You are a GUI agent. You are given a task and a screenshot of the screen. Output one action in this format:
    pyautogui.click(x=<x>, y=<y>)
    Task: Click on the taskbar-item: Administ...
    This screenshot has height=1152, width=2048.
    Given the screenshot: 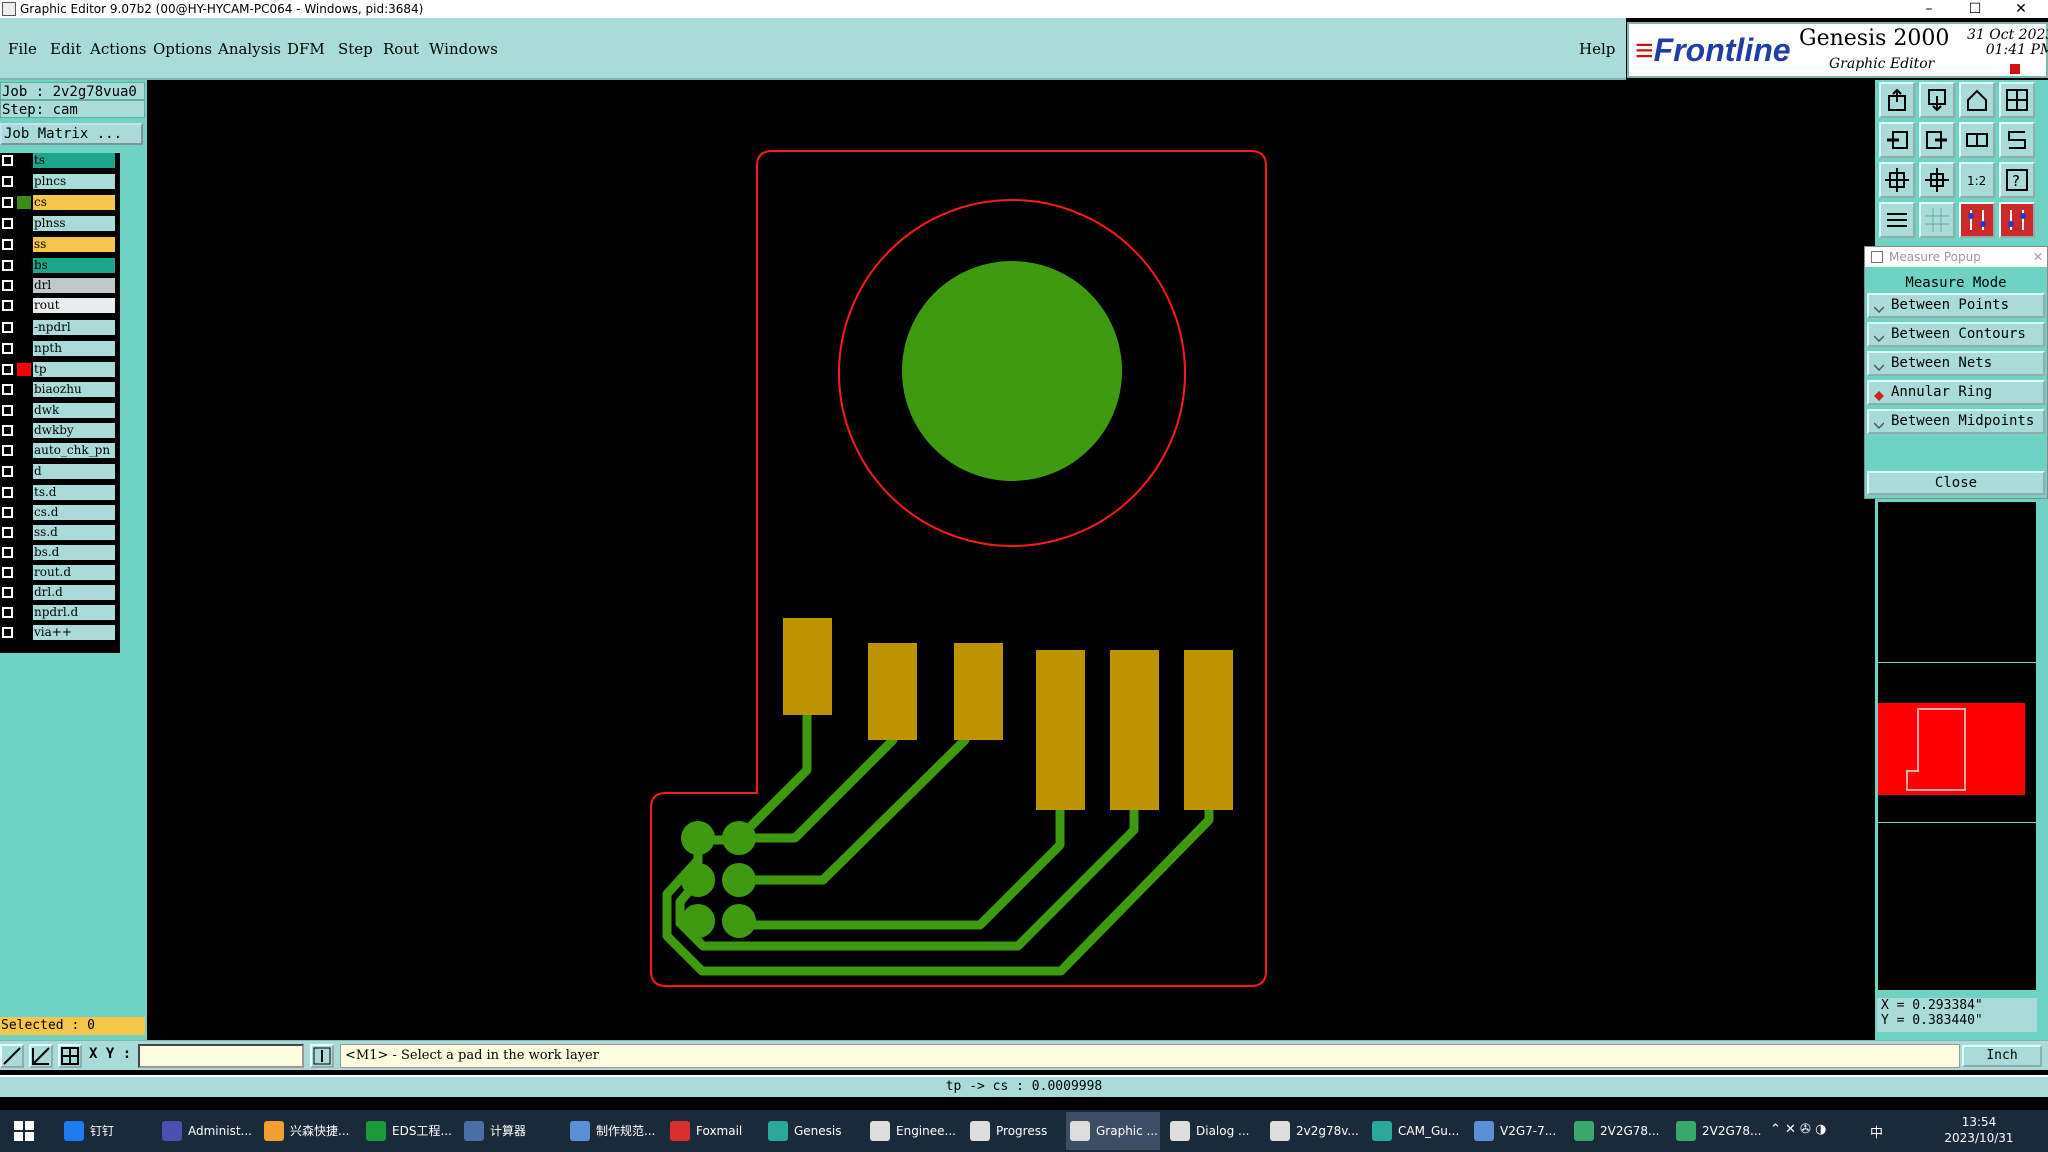 What is the action you would take?
    pyautogui.click(x=206, y=1131)
    